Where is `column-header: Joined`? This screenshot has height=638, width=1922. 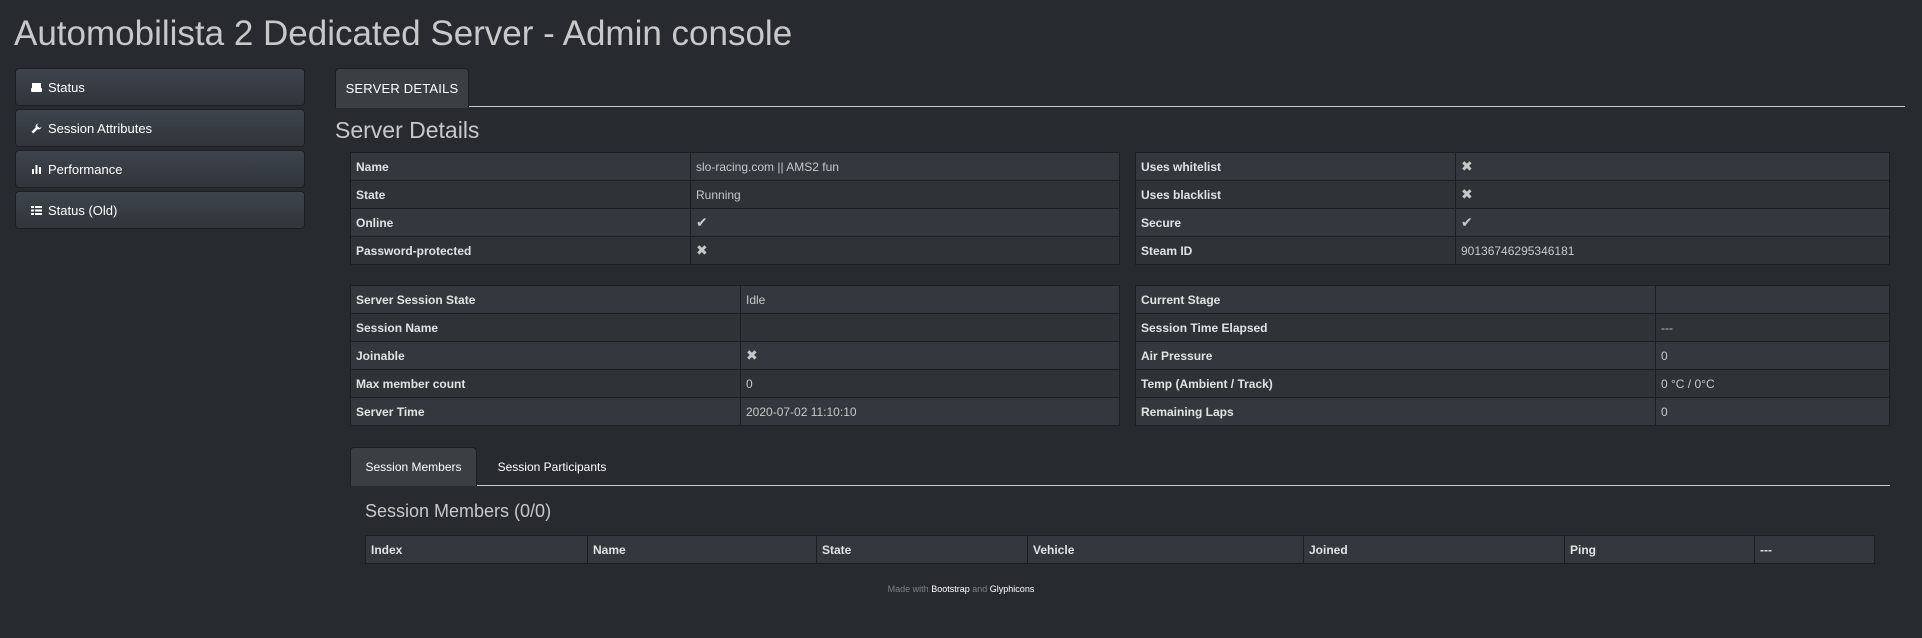 column-header: Joined is located at coordinates (1434, 549).